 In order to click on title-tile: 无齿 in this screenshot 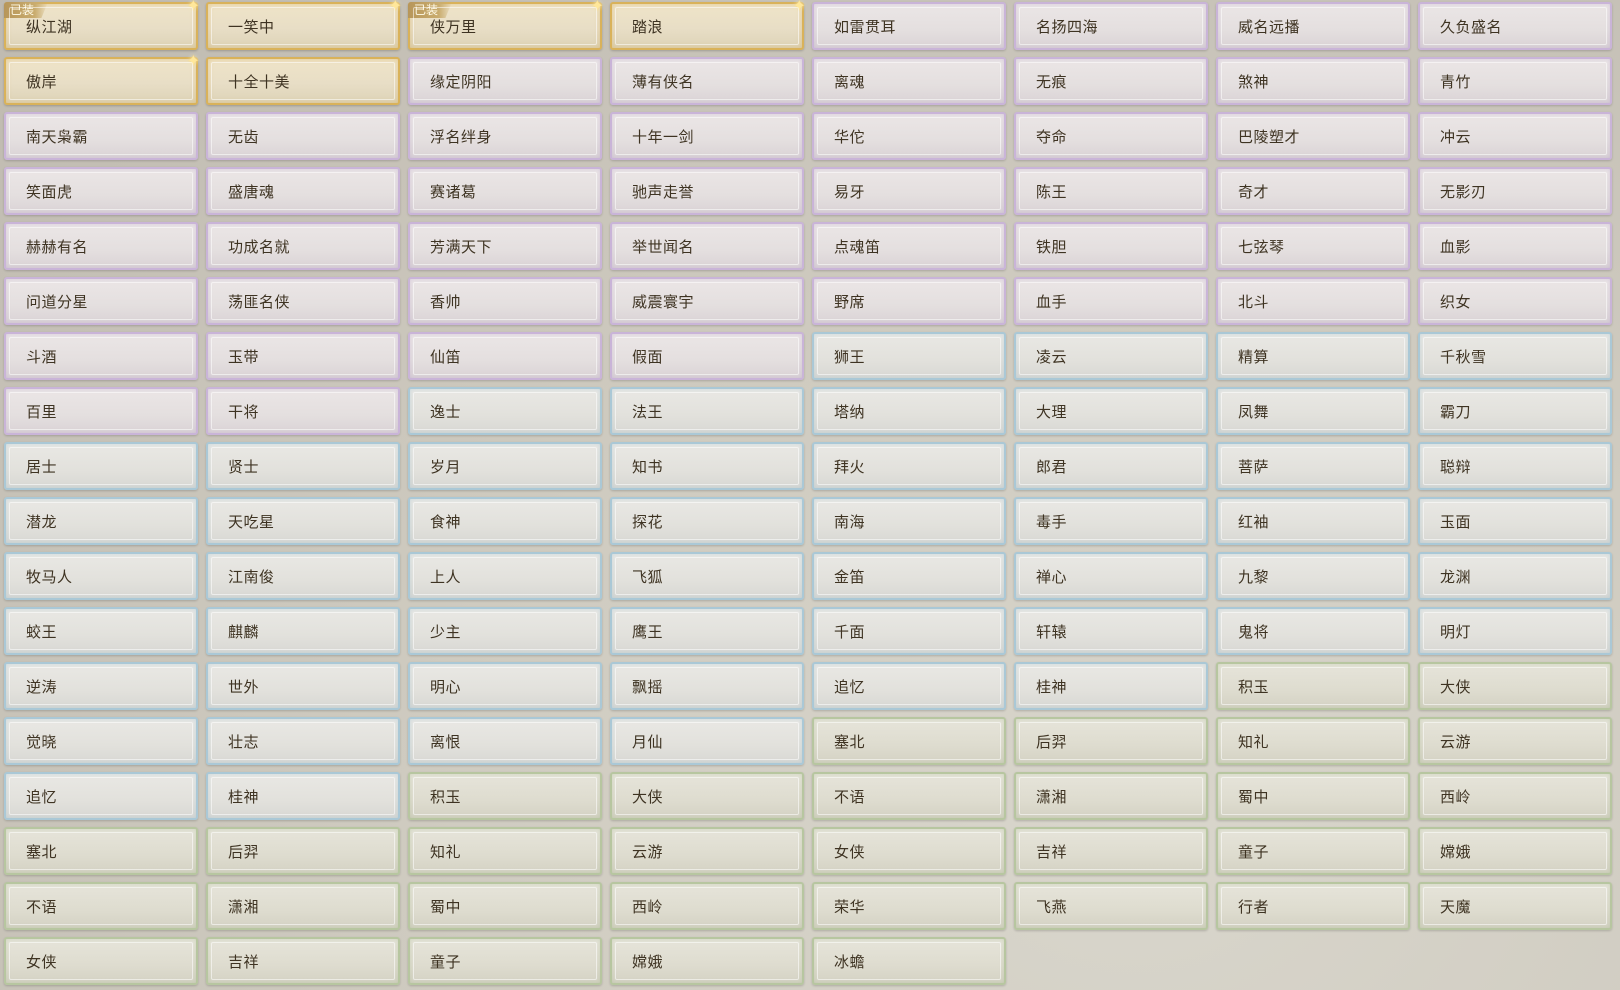, I will do `click(303, 136)`.